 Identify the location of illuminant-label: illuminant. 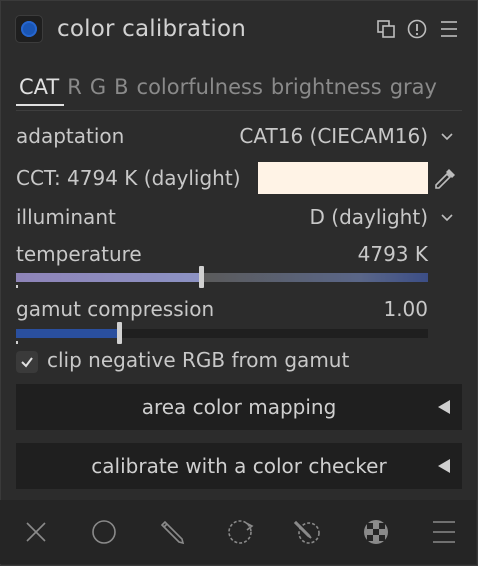
(66, 217).